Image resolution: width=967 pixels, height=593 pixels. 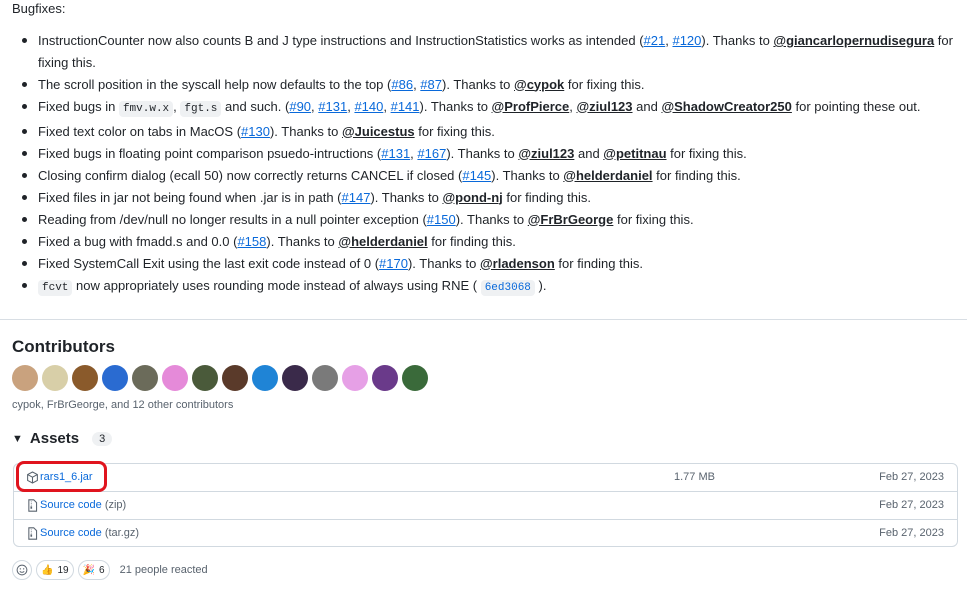 I want to click on user-mention-link: @FrBrGeorge, so click(x=571, y=219).